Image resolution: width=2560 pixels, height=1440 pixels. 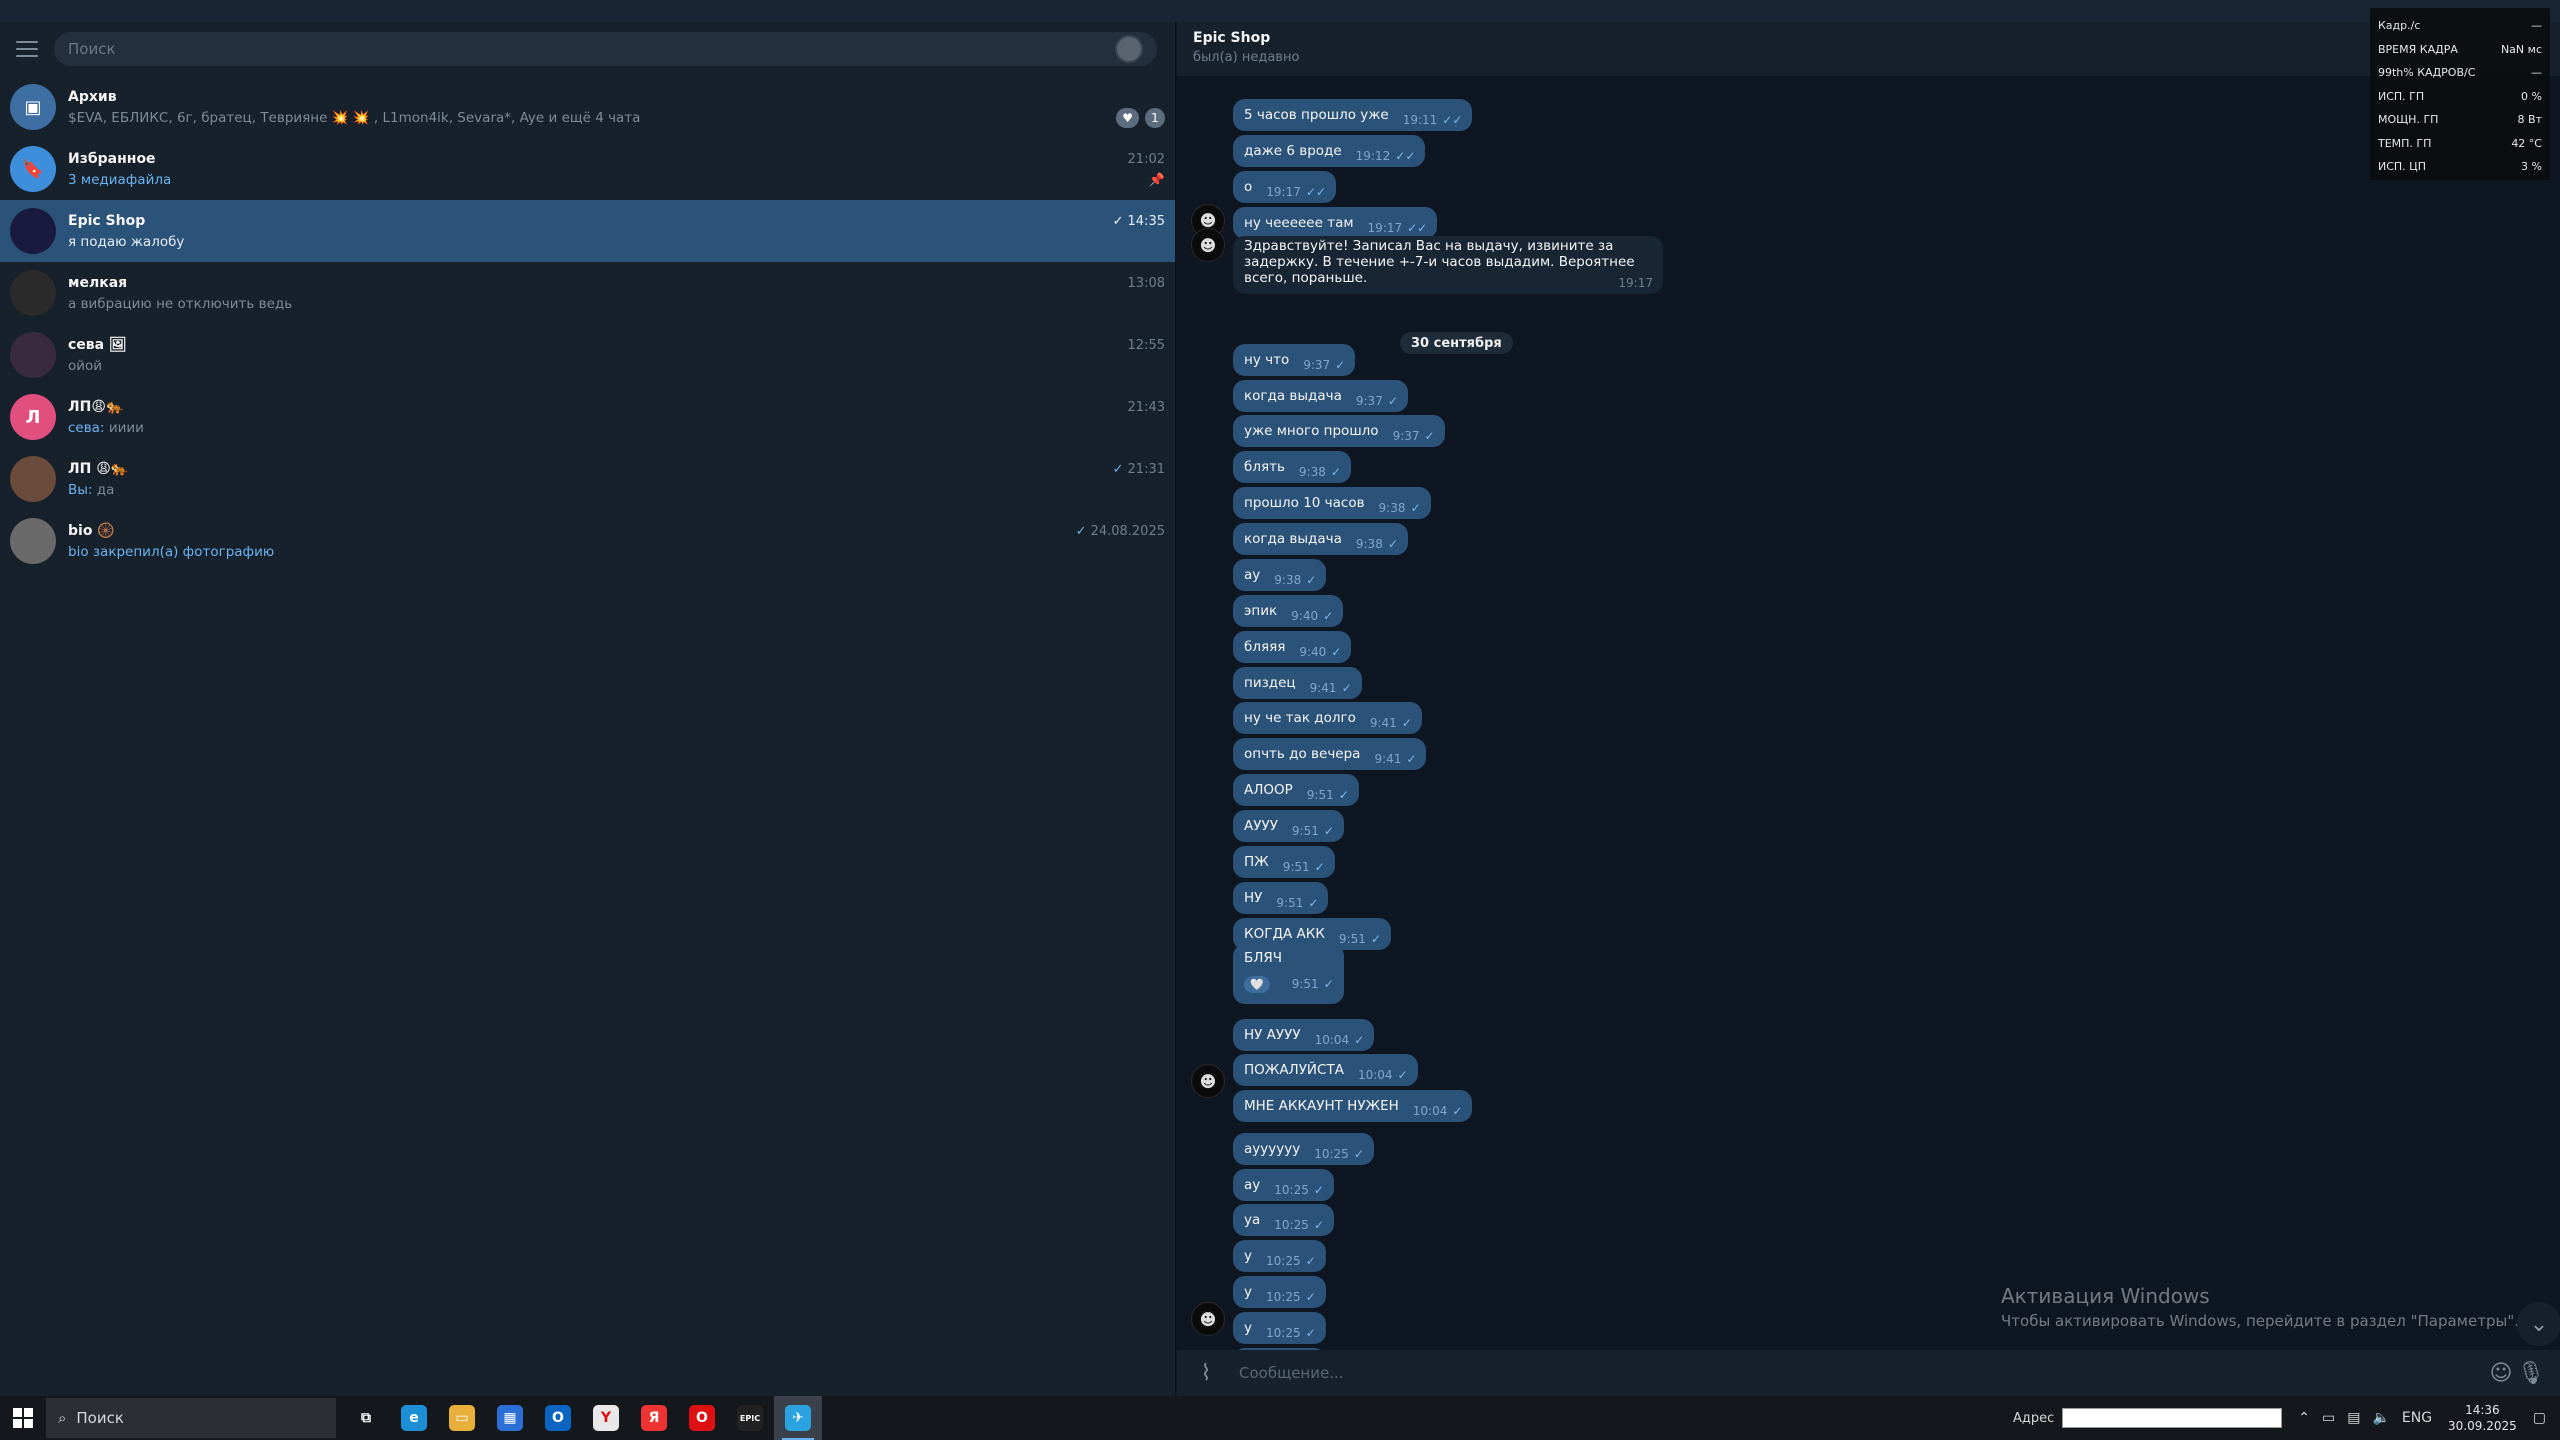 I want to click on taskbar-app-telegram: ✈, so click(x=798, y=1418).